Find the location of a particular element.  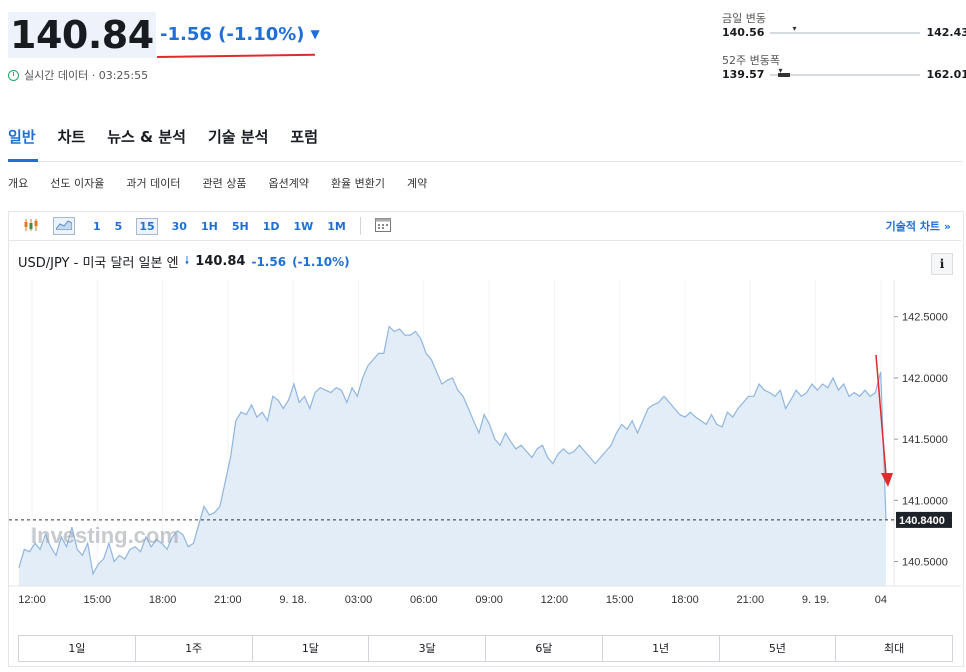

interval-5h: 5H is located at coordinates (240, 226).